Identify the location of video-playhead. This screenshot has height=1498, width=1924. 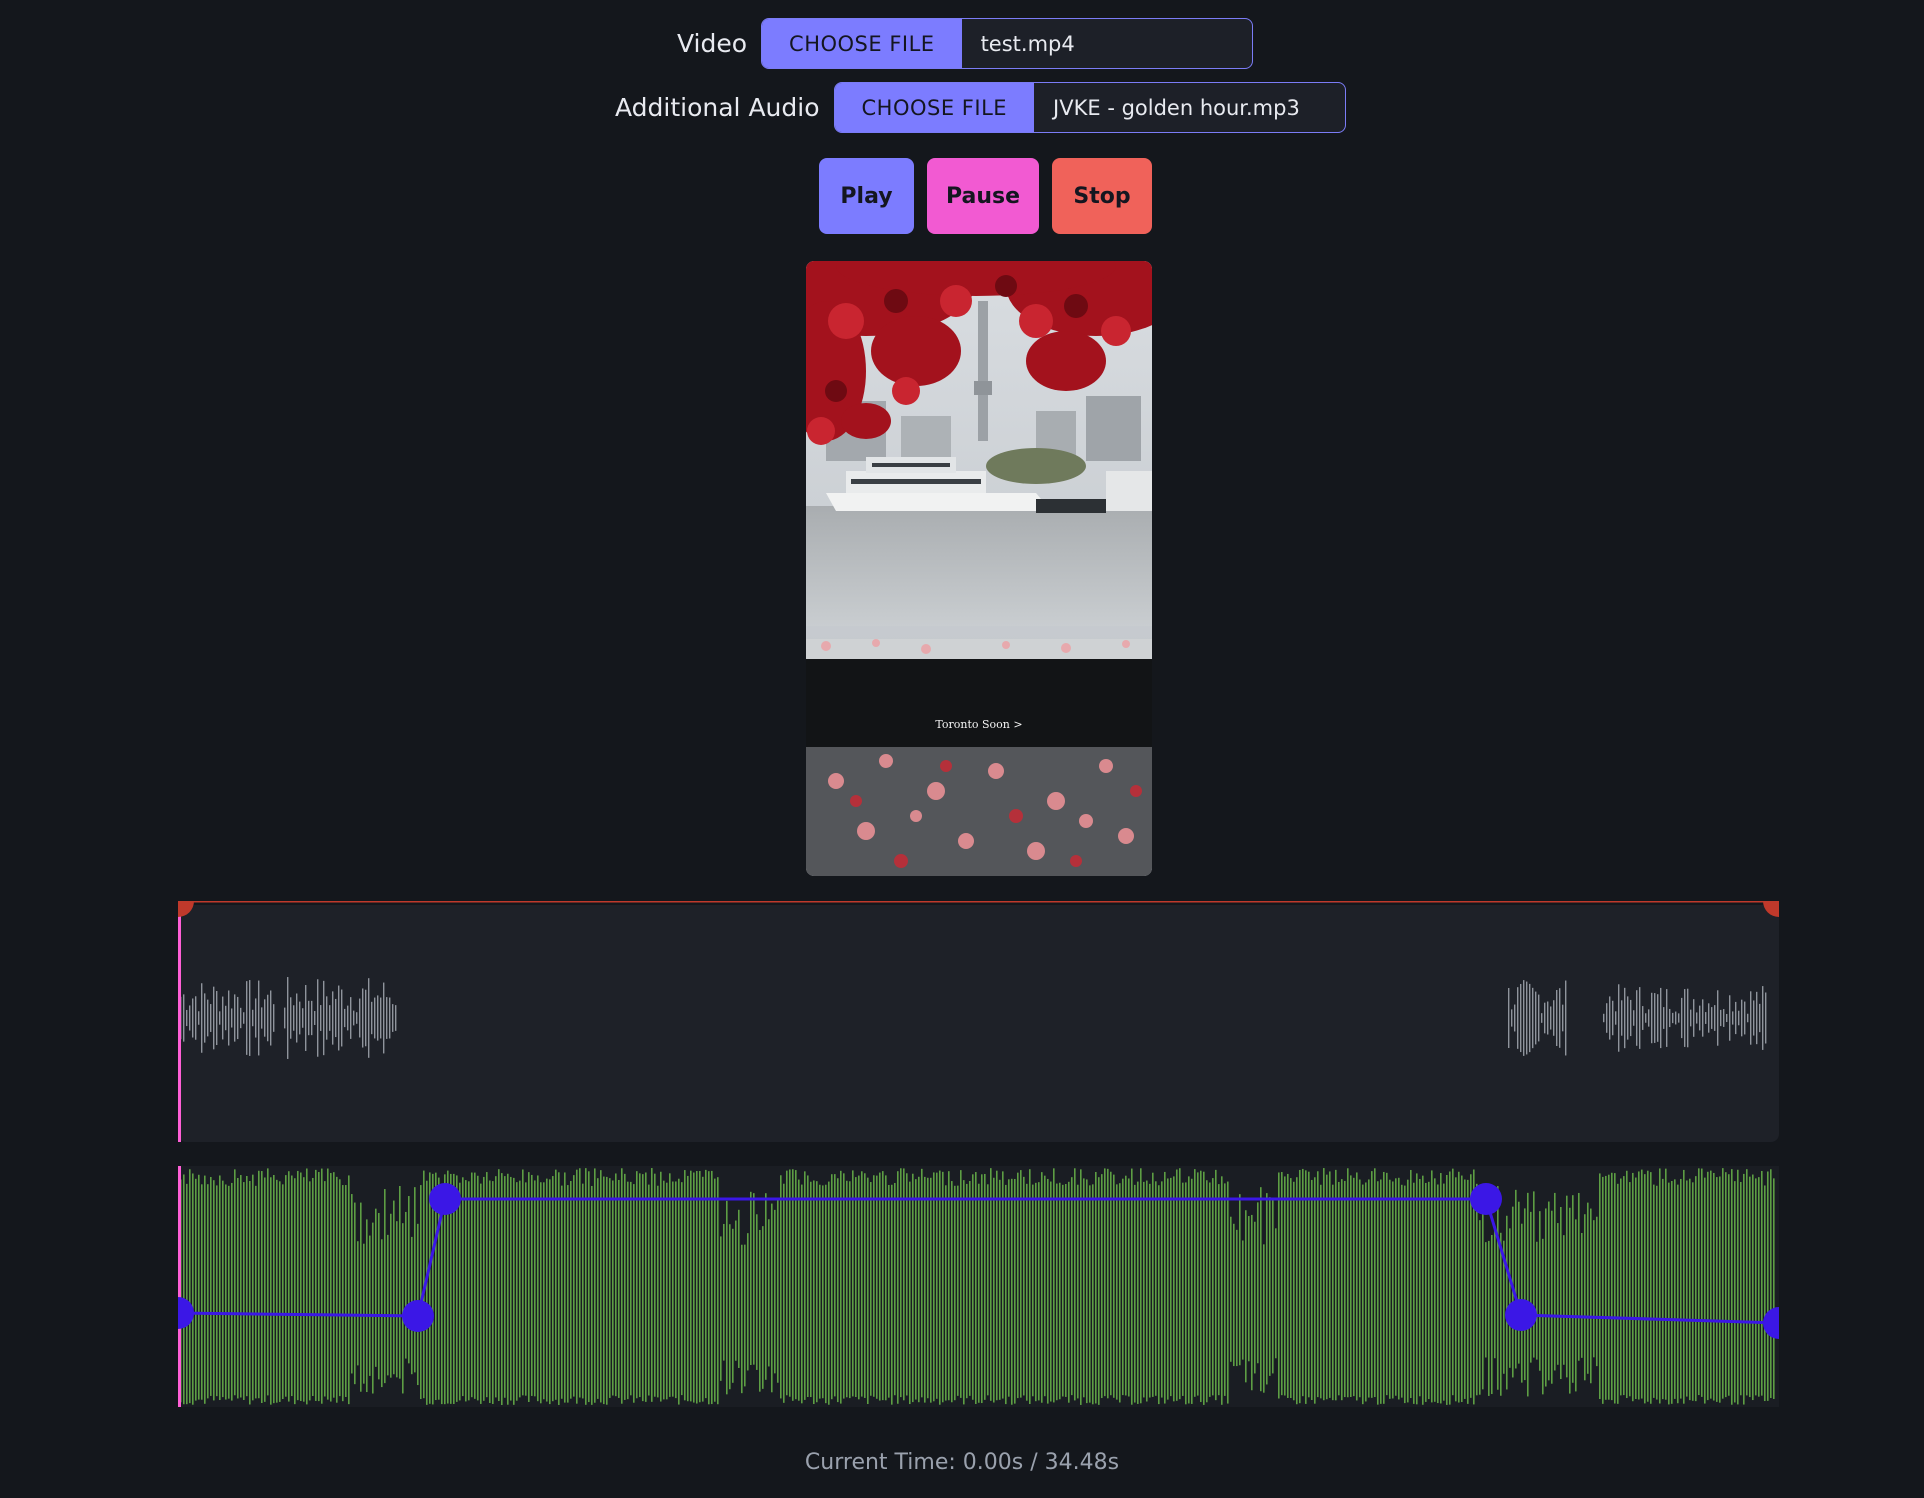
(179, 1021).